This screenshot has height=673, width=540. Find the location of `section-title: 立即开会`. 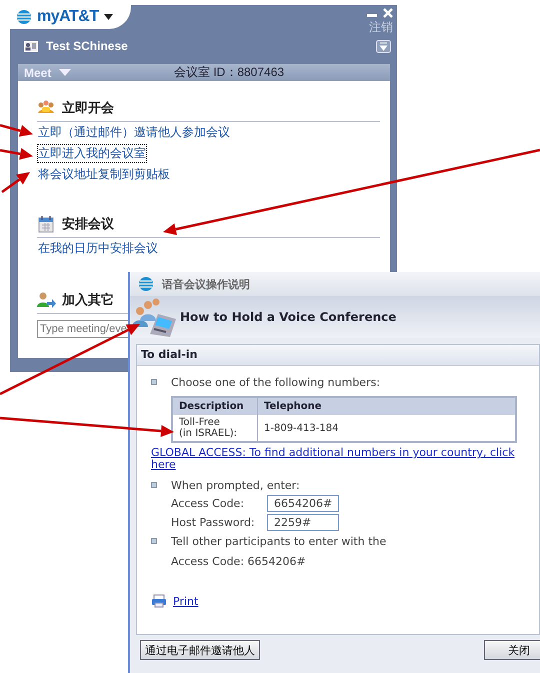

section-title: 立即开会 is located at coordinates (88, 108).